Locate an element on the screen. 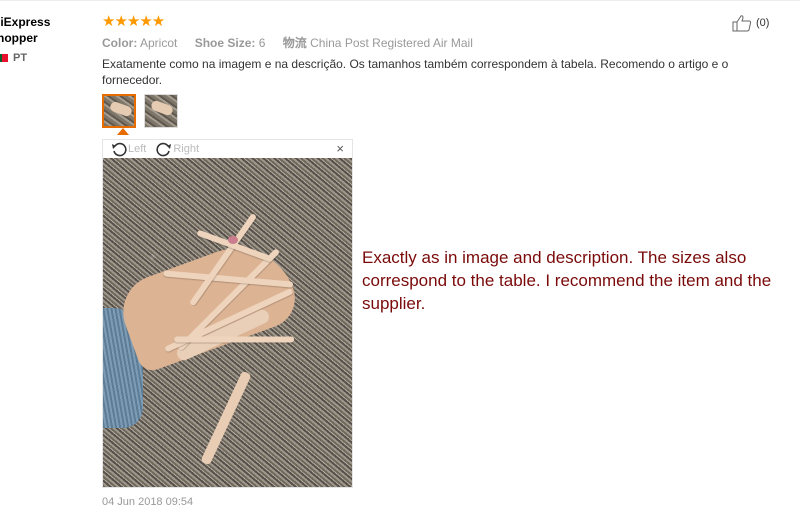  close-viewer-button: × is located at coordinates (340, 148).